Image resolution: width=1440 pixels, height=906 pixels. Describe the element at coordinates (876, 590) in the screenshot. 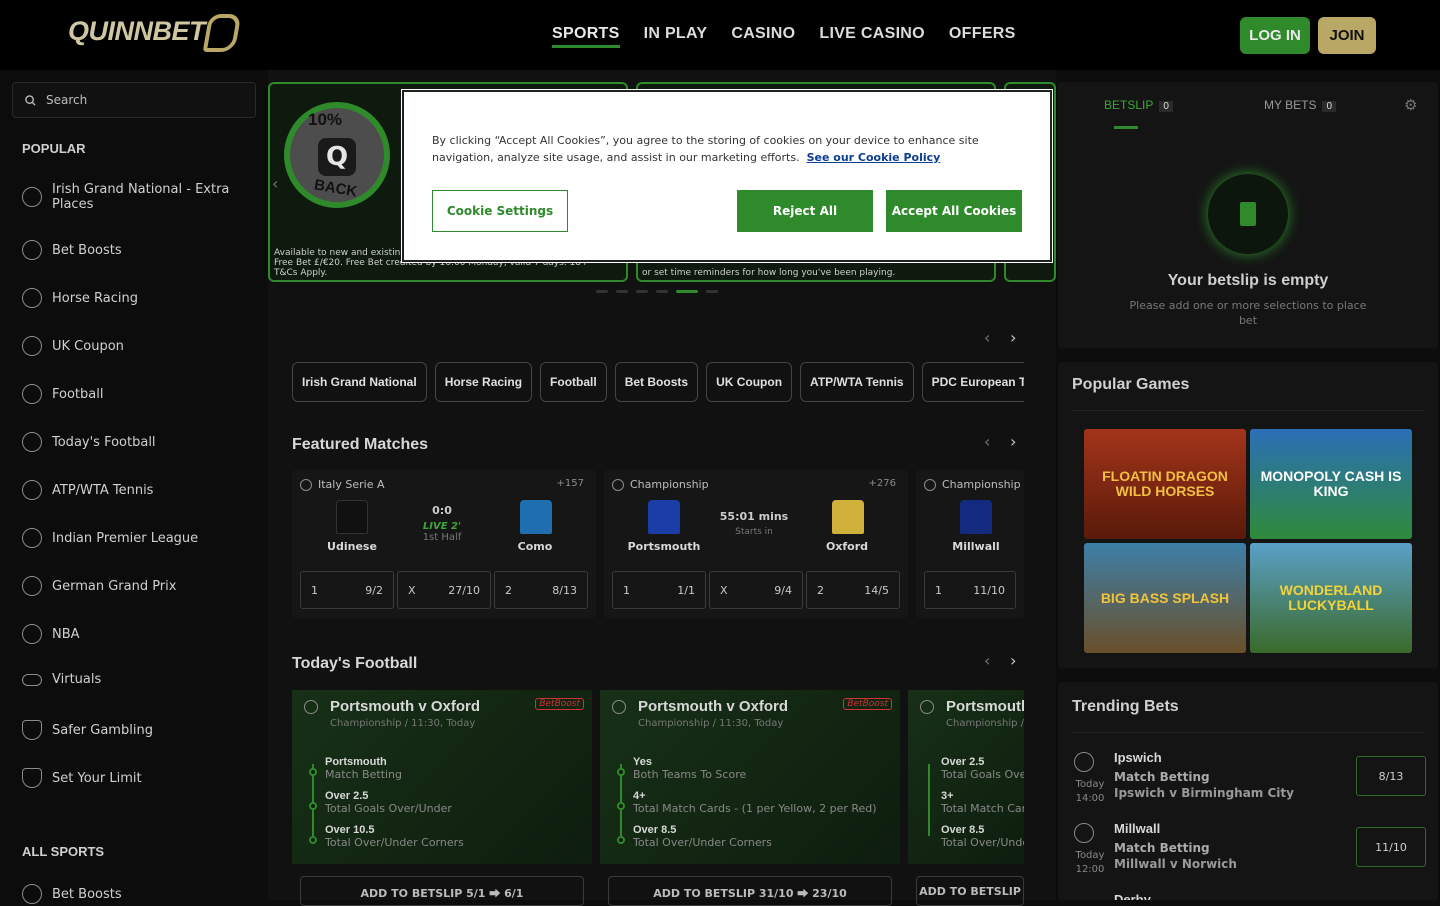

I see `odds-value: 14/5` at that location.